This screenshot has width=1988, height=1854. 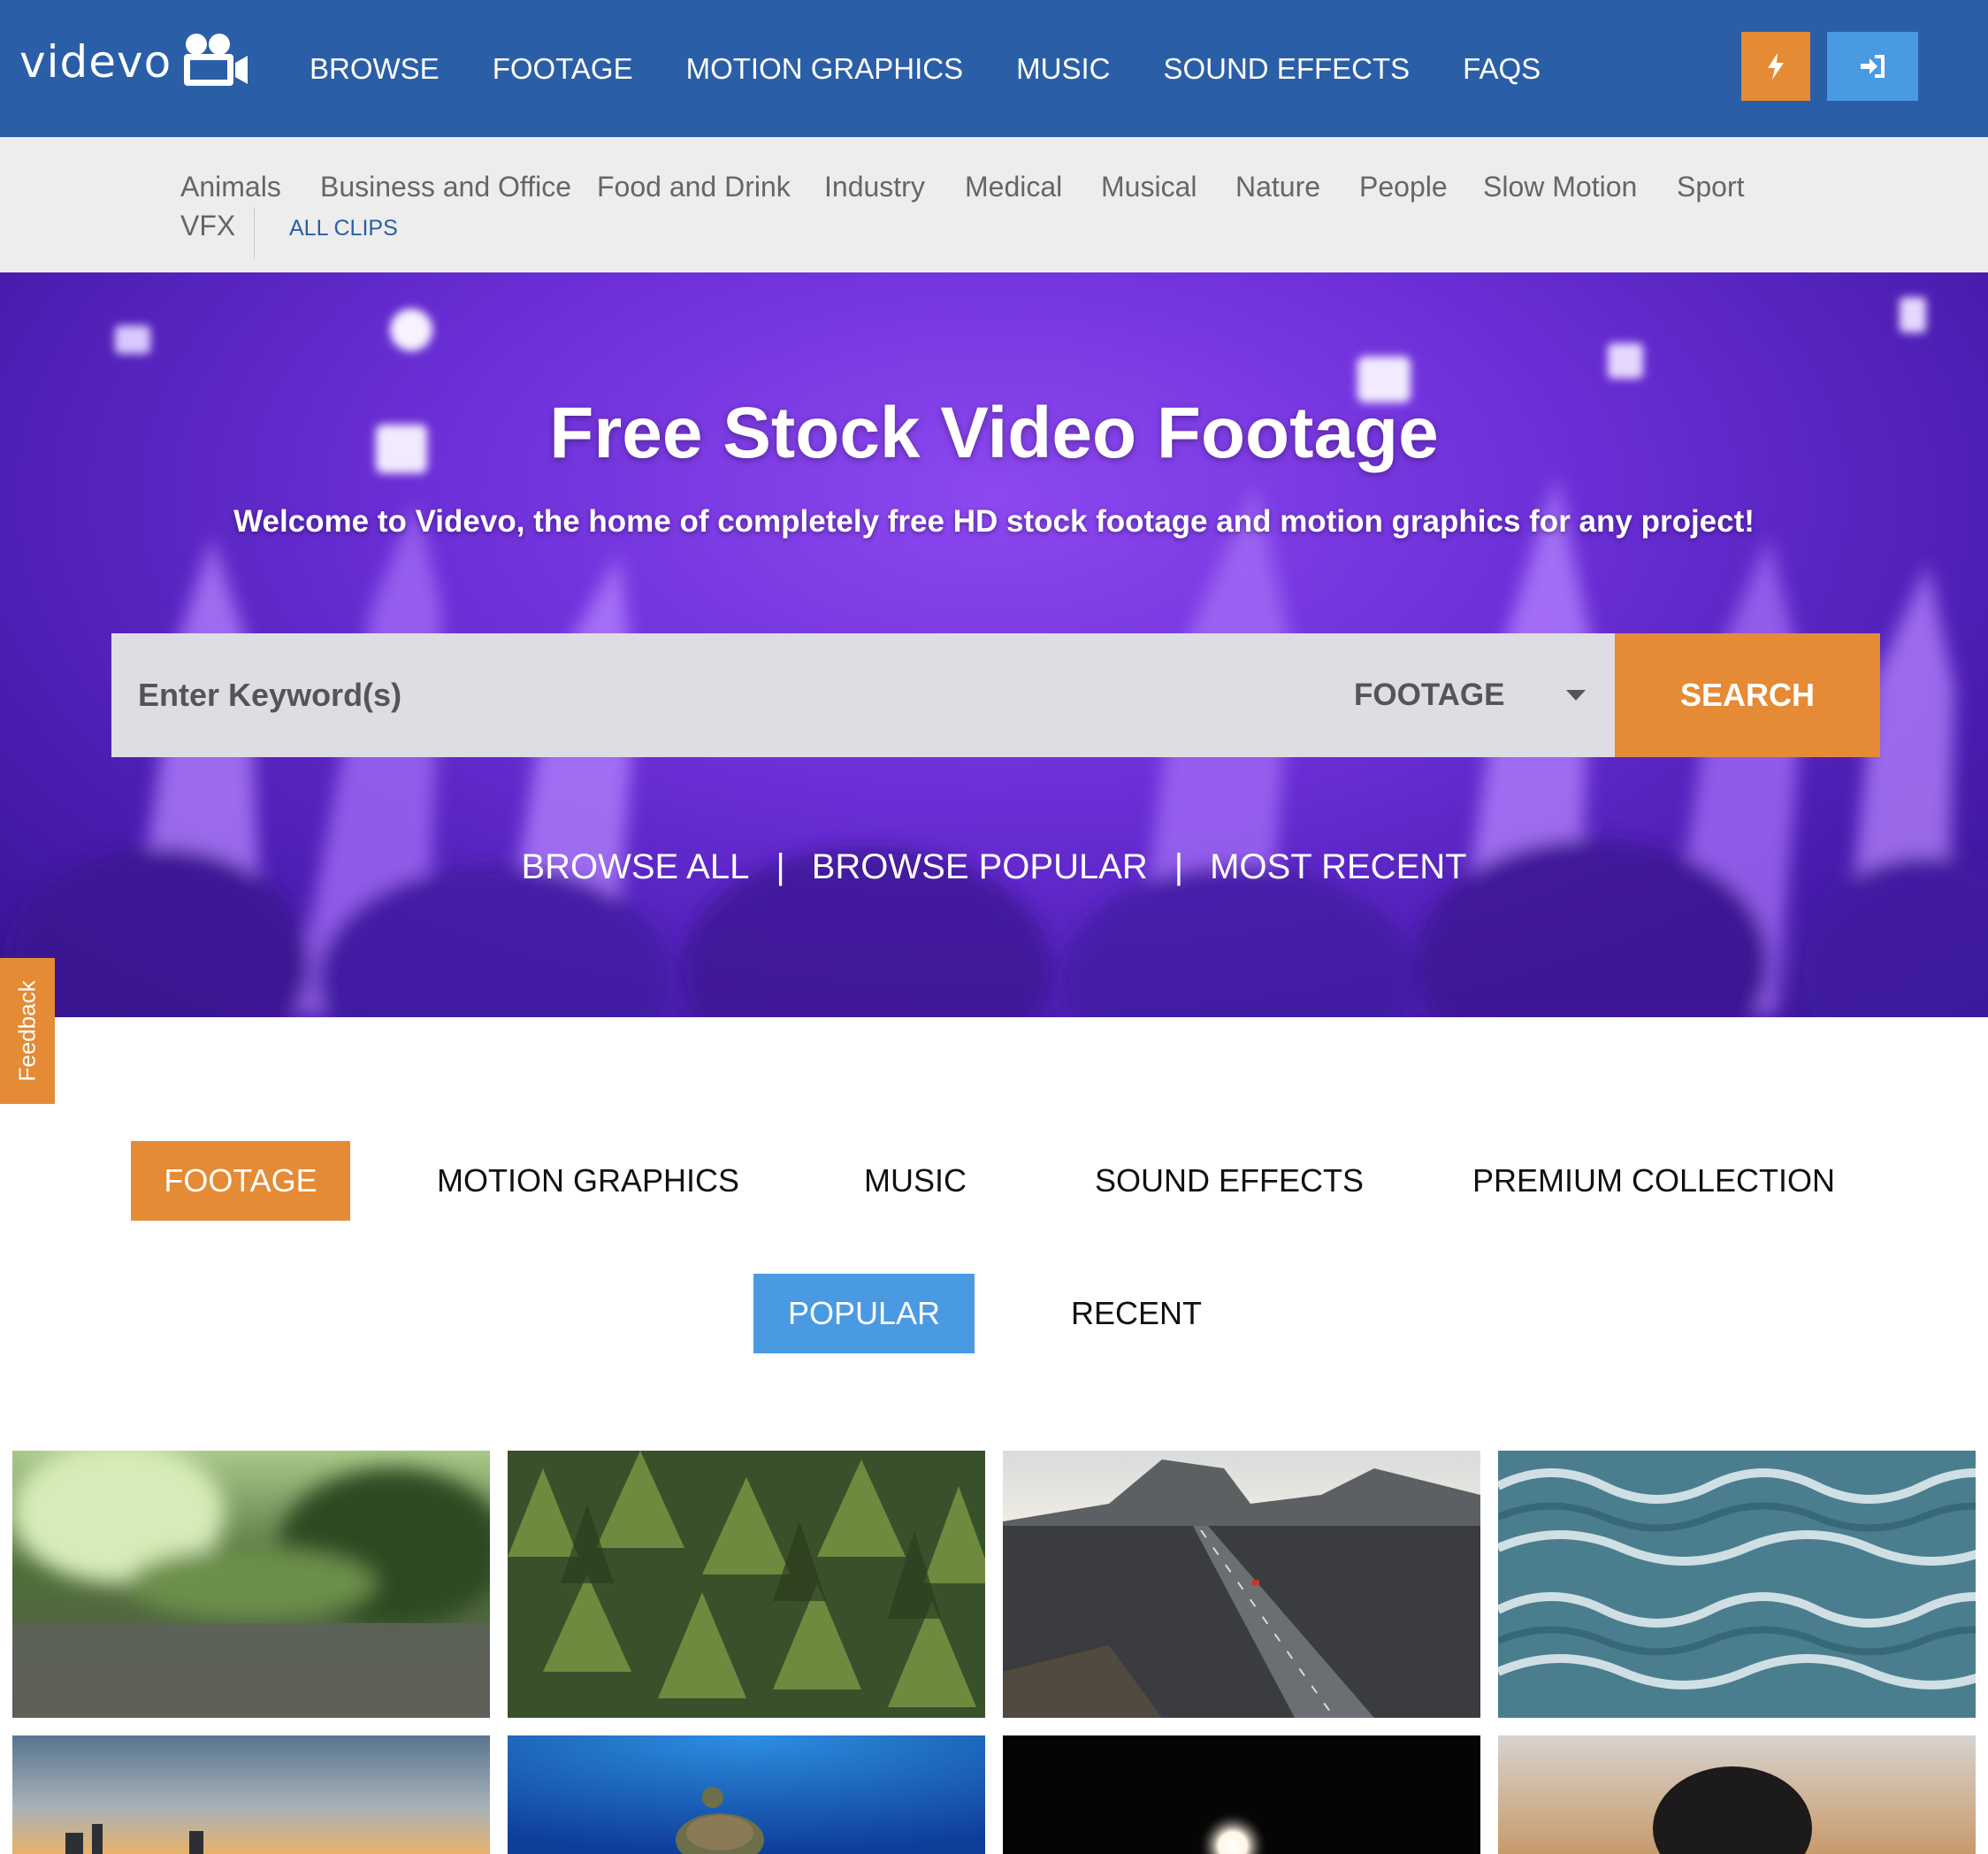 I want to click on video-thumbnail-road-landscape, so click(x=1241, y=1584).